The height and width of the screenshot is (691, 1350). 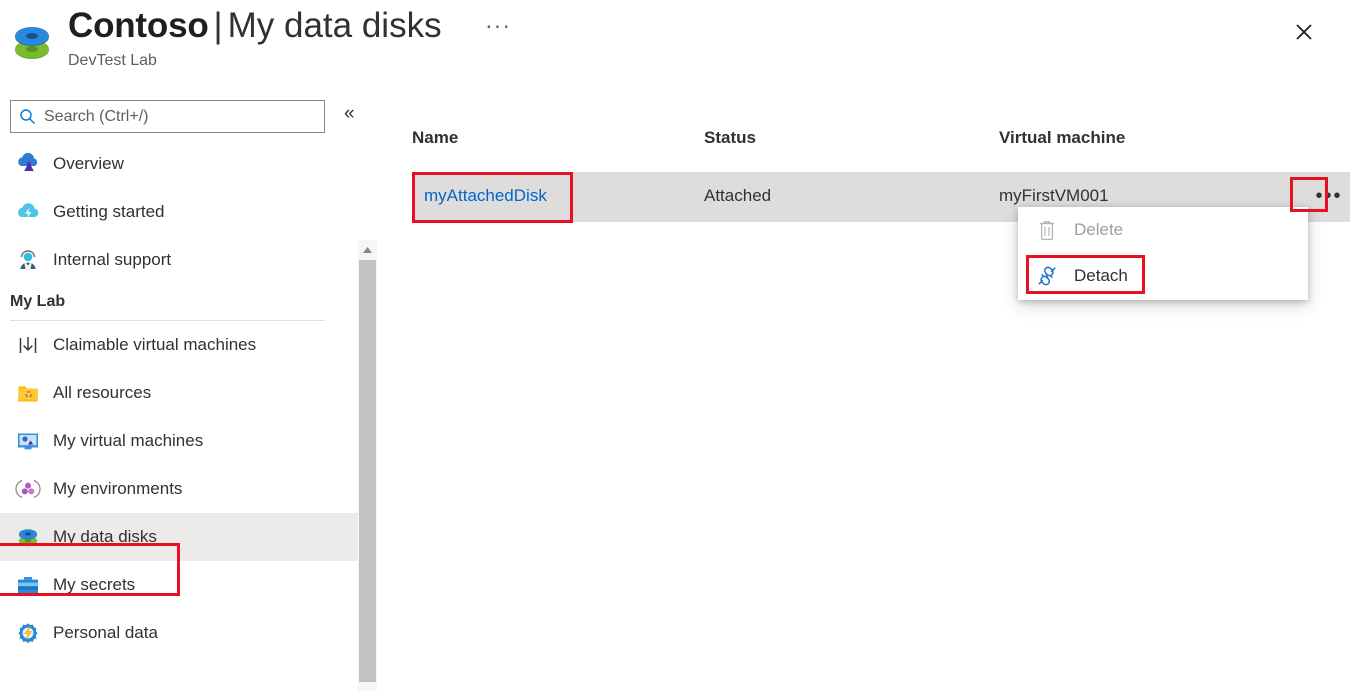 I want to click on environments-icon, so click(x=28, y=489).